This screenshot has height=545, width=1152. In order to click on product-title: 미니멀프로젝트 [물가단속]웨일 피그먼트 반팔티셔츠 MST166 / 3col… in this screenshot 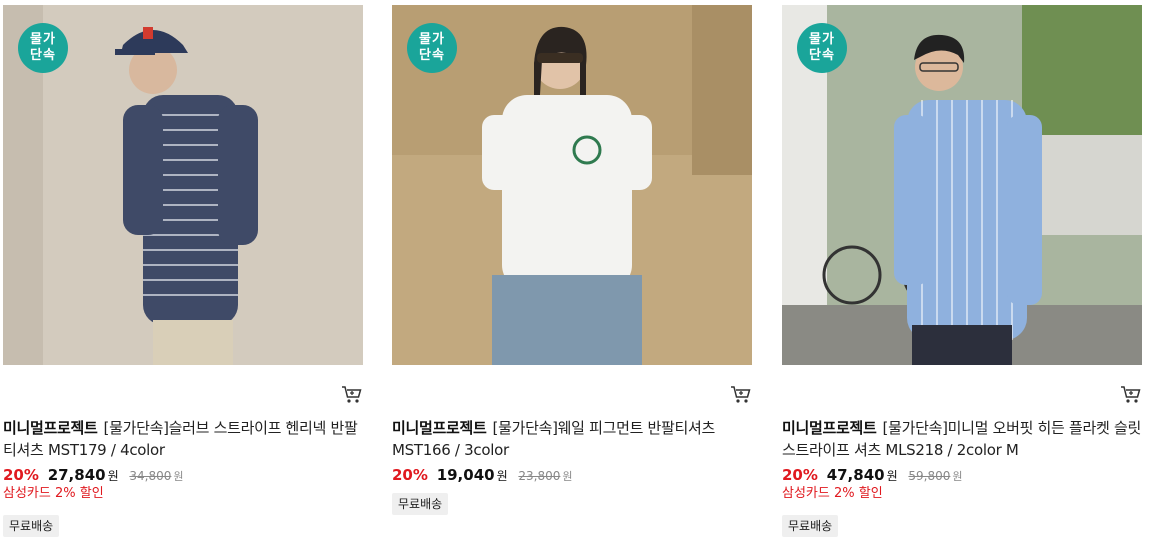, I will do `click(572, 439)`.